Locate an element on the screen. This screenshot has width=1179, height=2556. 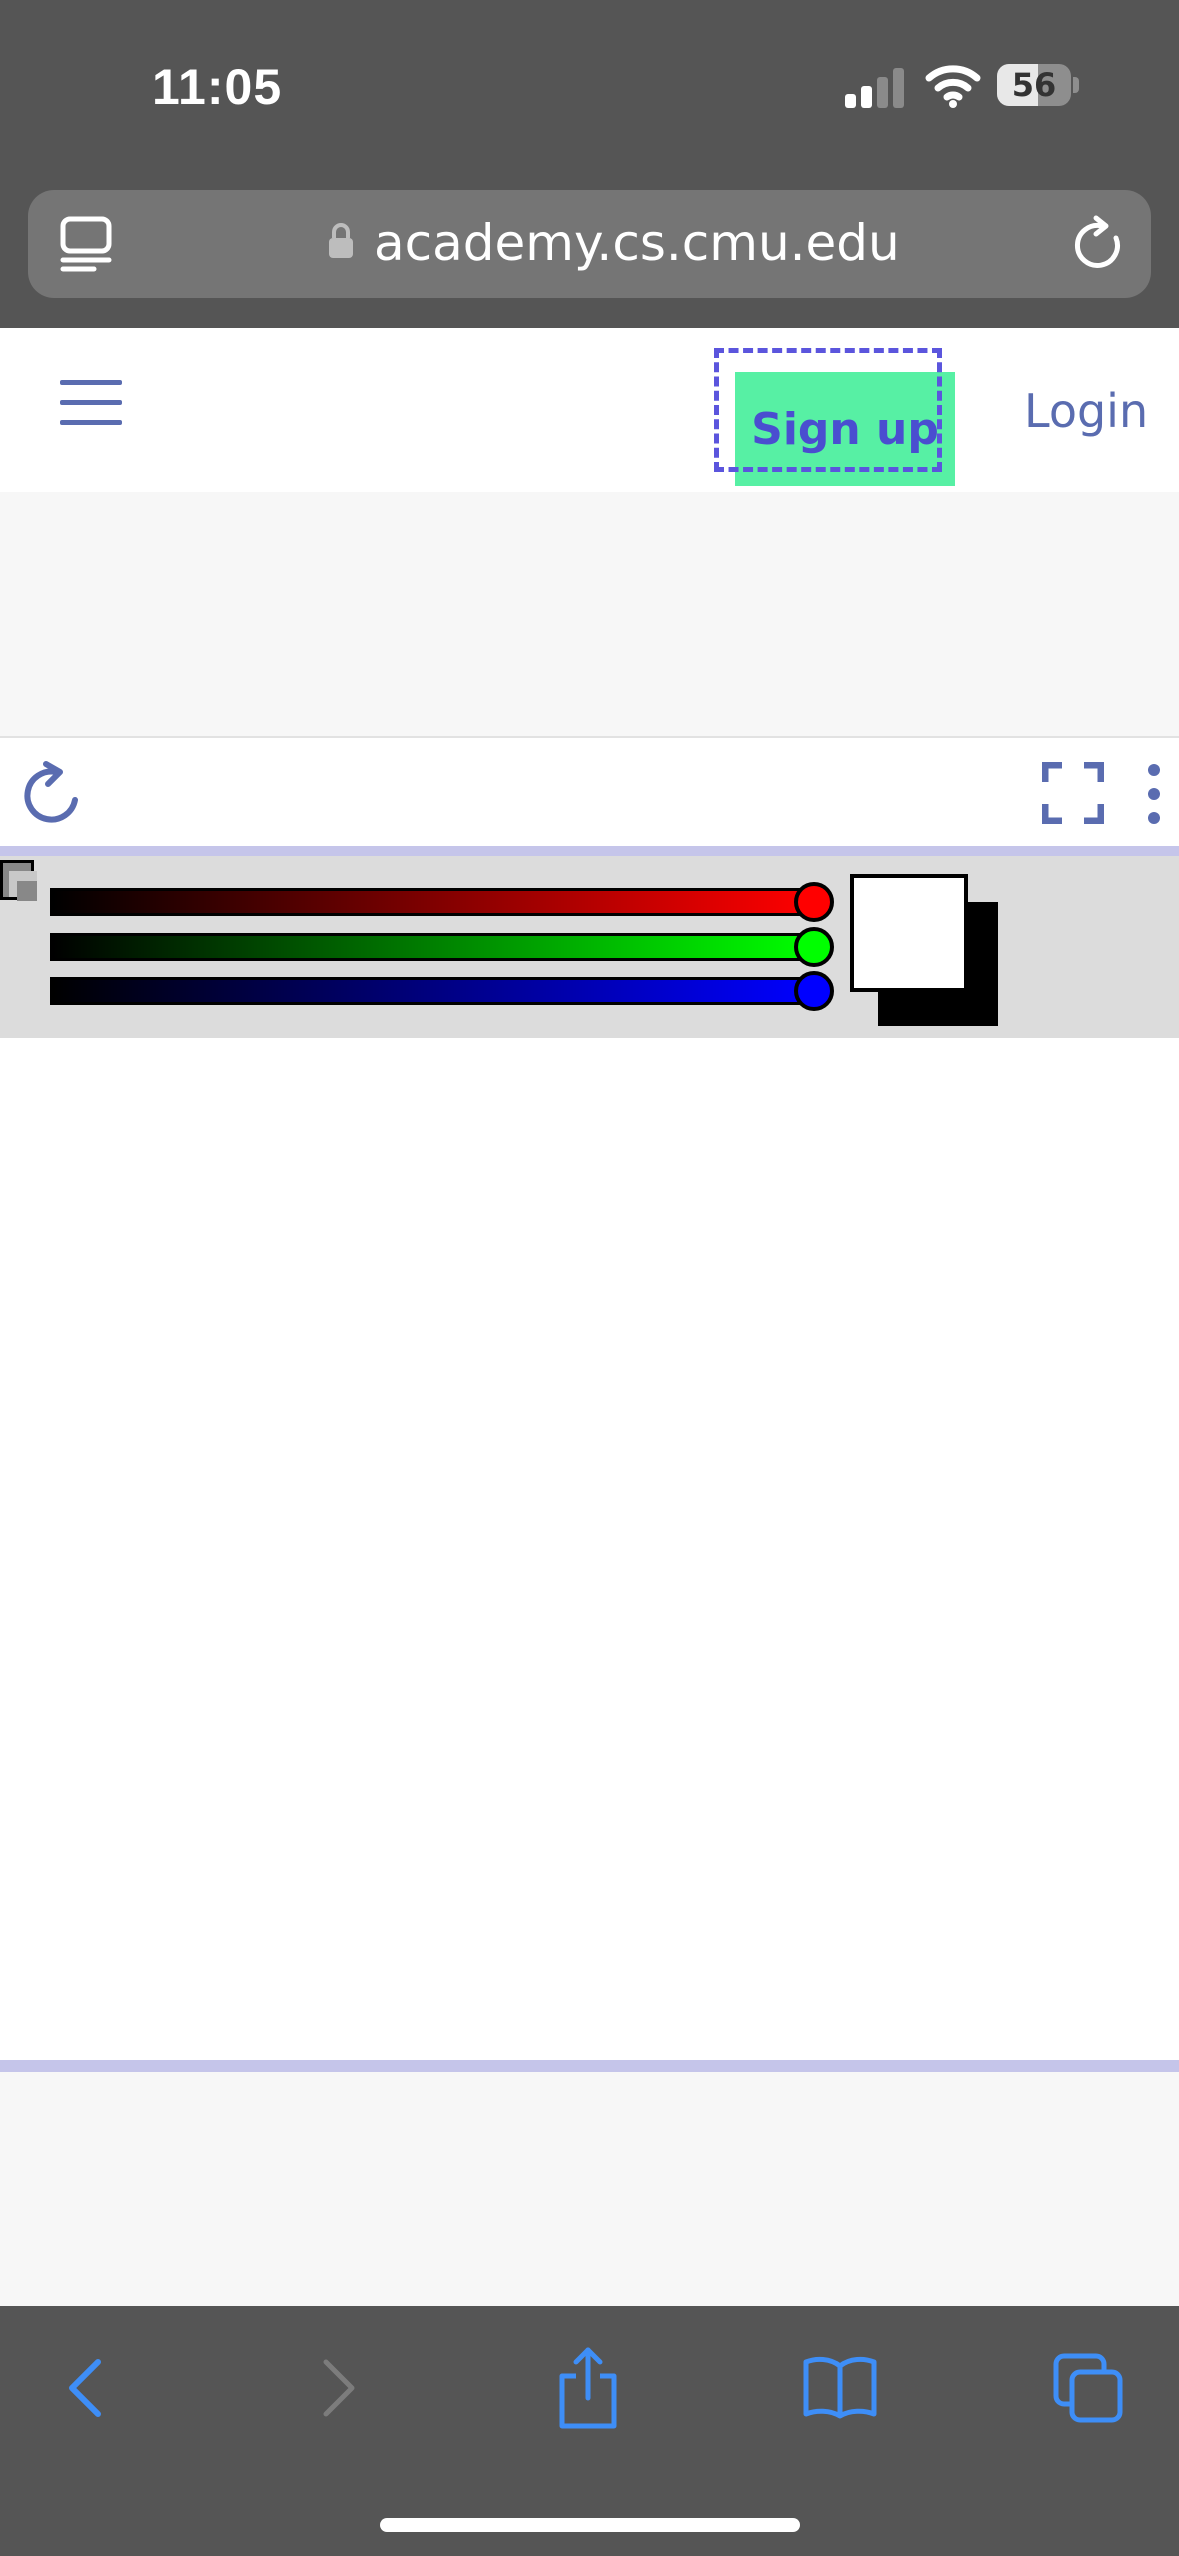
lock-icon is located at coordinates (341, 240).